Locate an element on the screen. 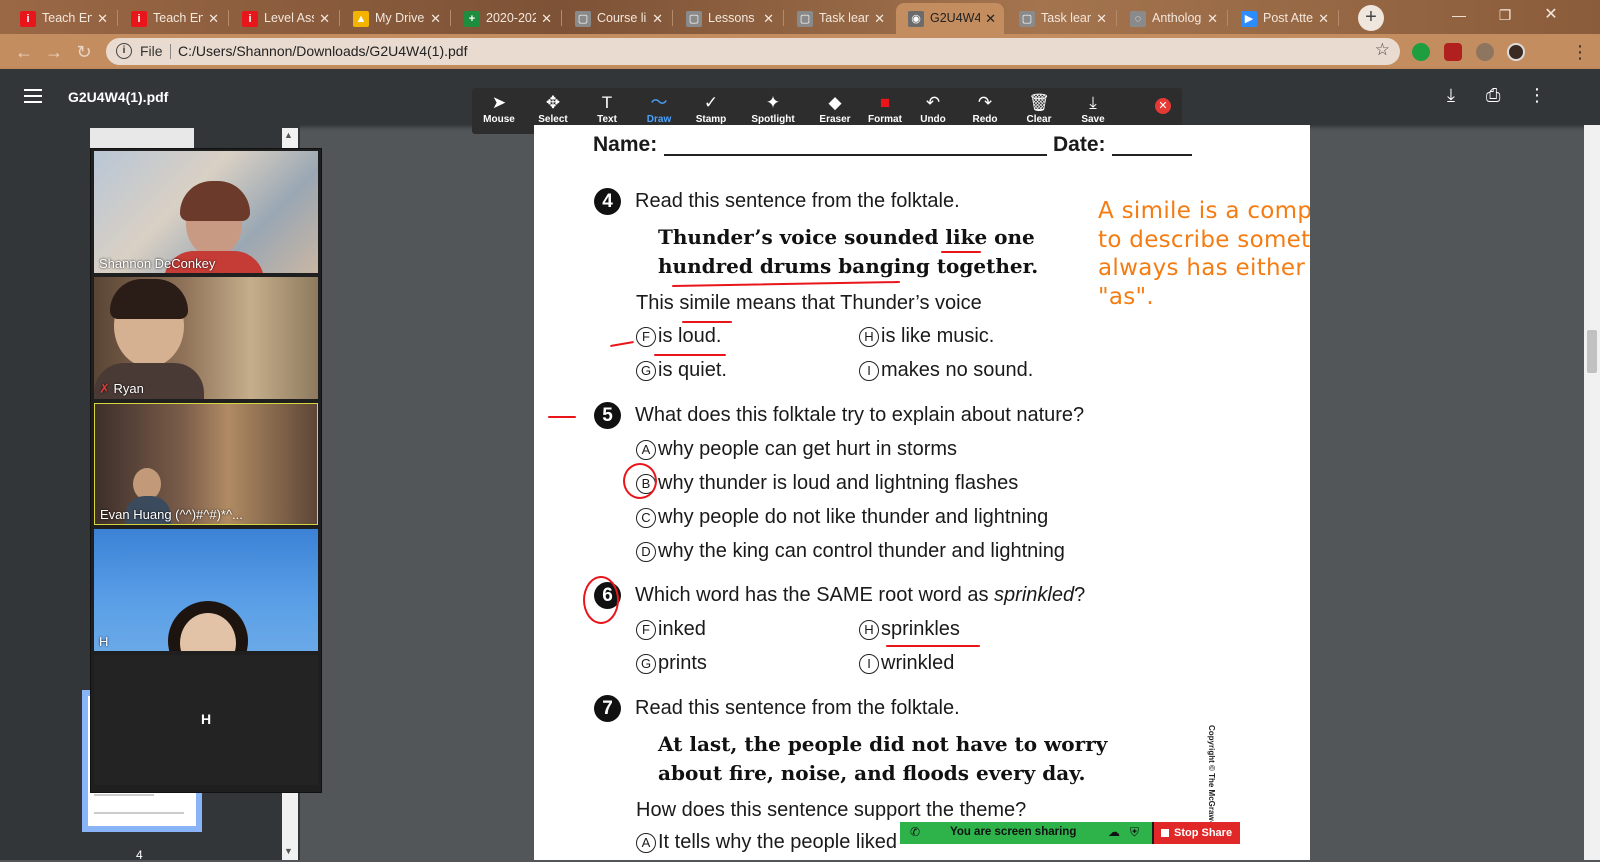  option-h: His like music. is located at coordinates (926, 336).